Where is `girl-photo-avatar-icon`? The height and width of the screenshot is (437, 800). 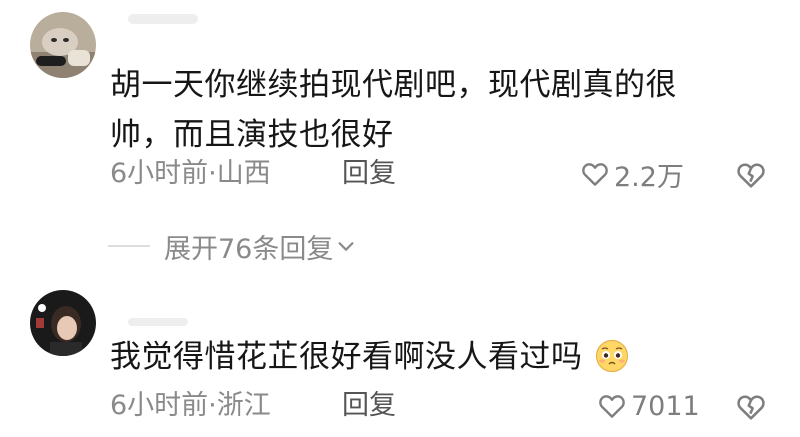
girl-photo-avatar-icon is located at coordinates (63, 323).